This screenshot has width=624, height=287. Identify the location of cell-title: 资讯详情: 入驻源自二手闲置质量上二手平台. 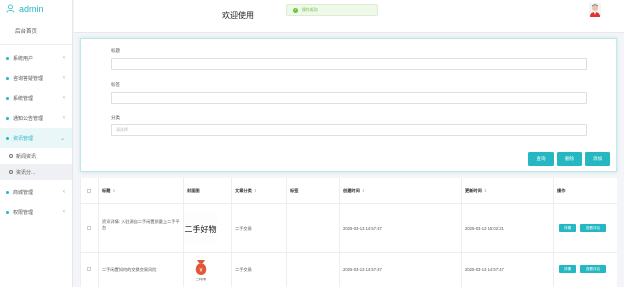
(141, 225).